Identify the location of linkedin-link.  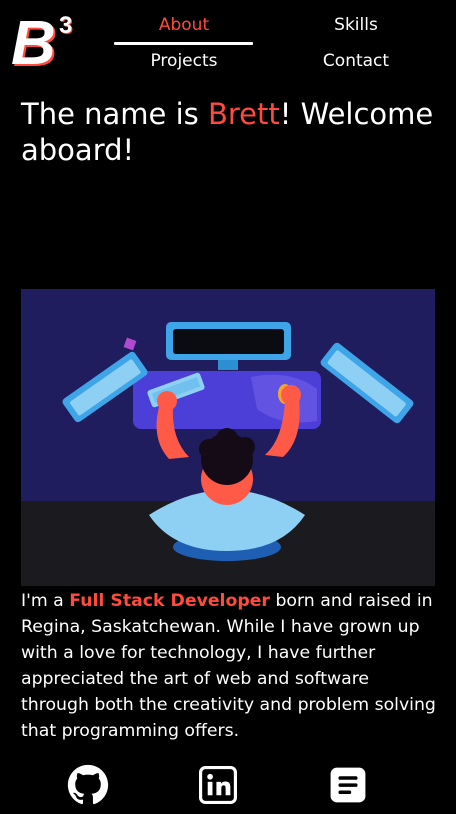
(218, 785).